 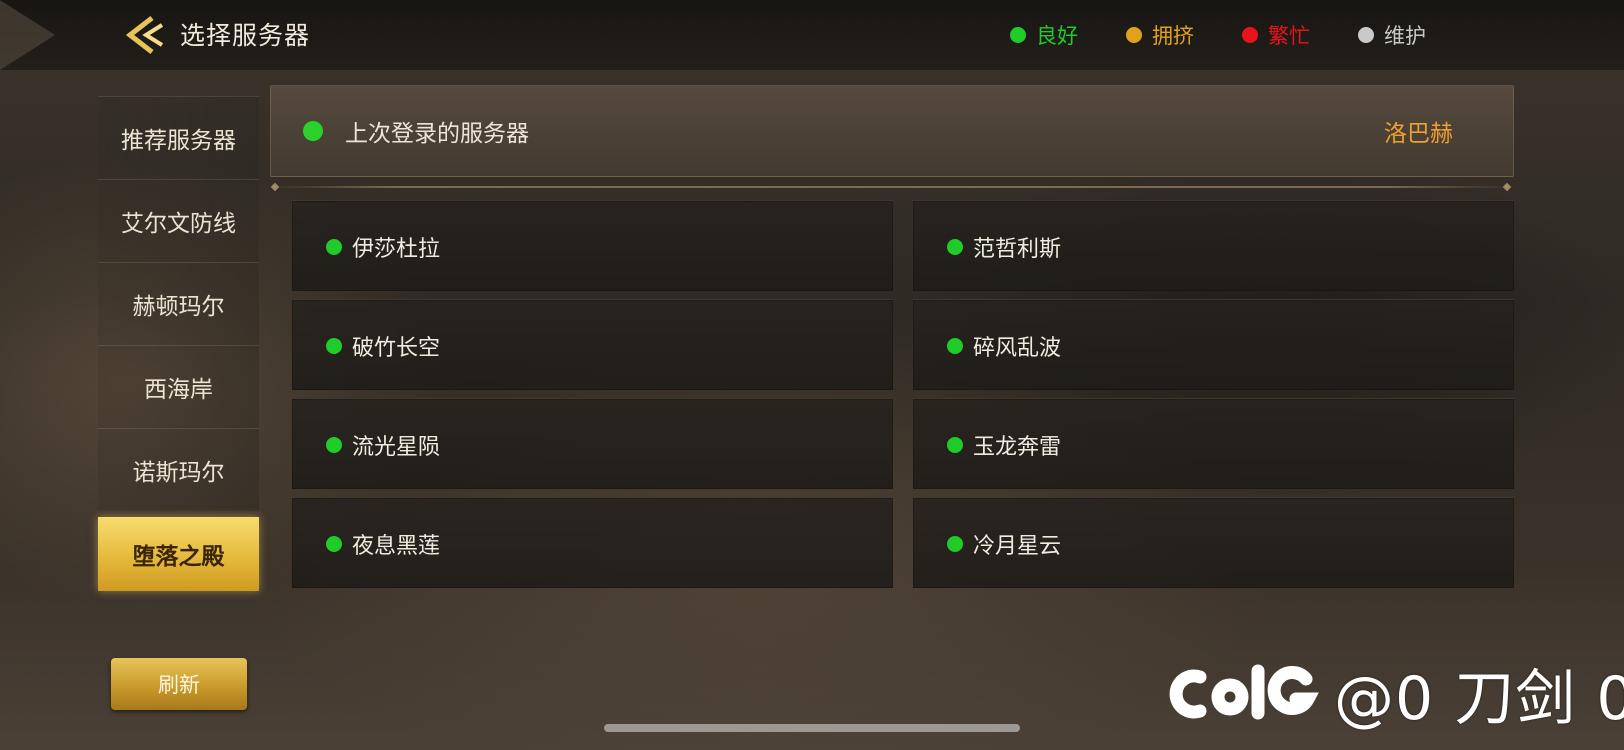 I want to click on legend-item-good: 良好, so click(x=1044, y=35).